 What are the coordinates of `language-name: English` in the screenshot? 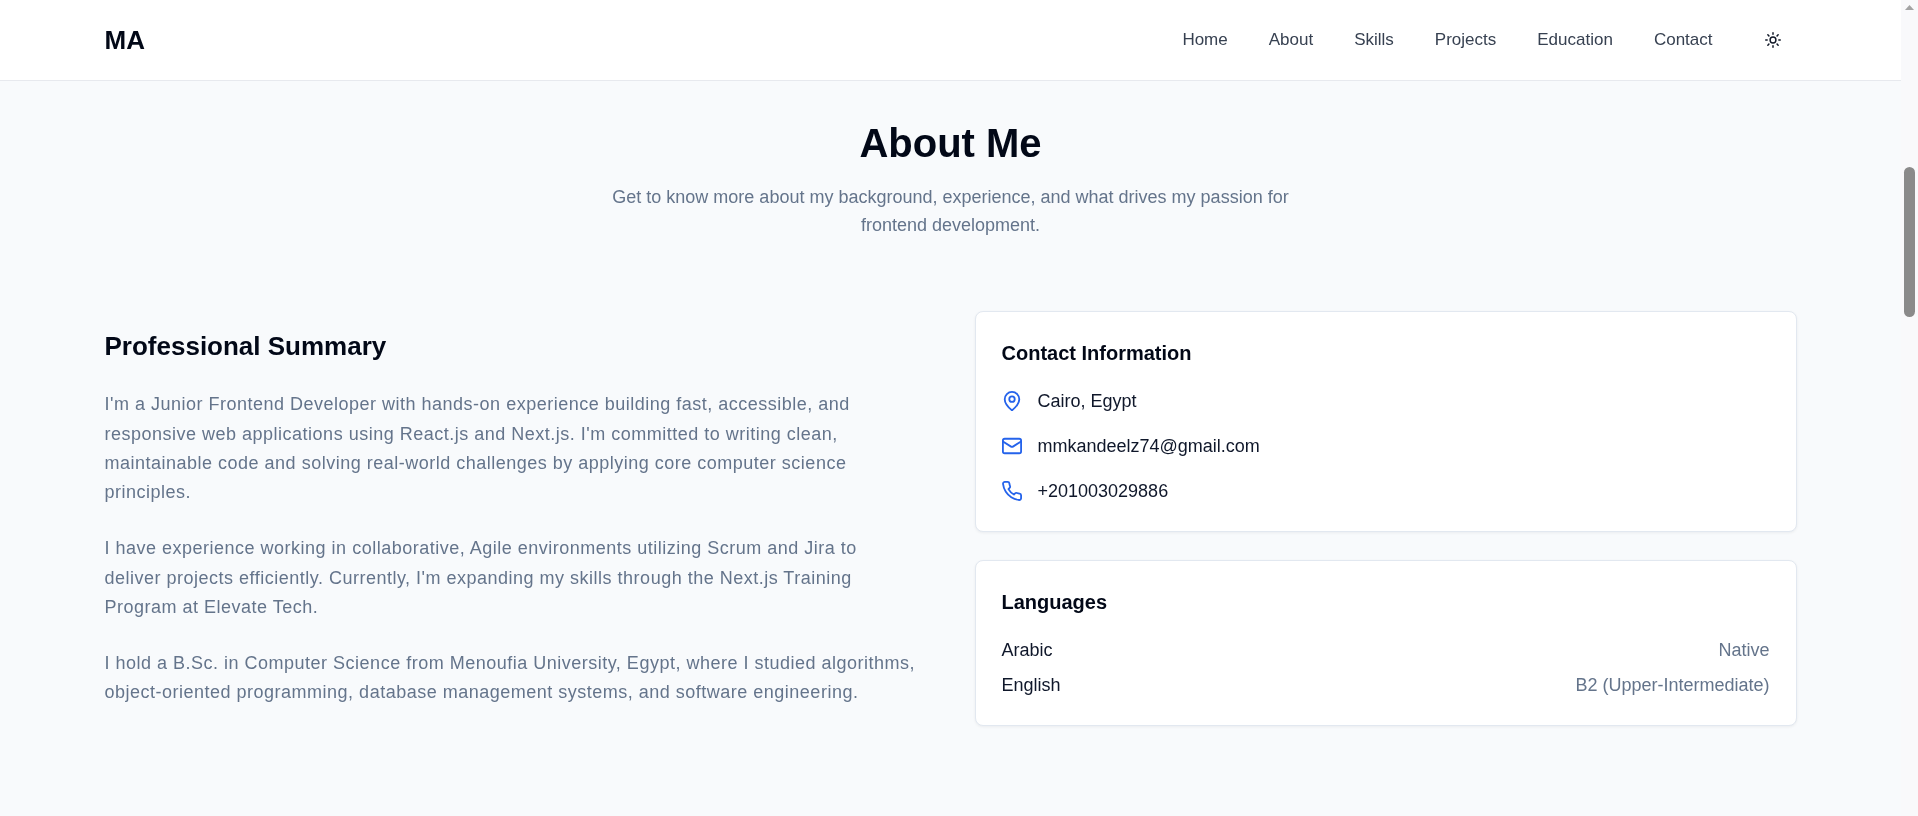 It's located at (1031, 685).